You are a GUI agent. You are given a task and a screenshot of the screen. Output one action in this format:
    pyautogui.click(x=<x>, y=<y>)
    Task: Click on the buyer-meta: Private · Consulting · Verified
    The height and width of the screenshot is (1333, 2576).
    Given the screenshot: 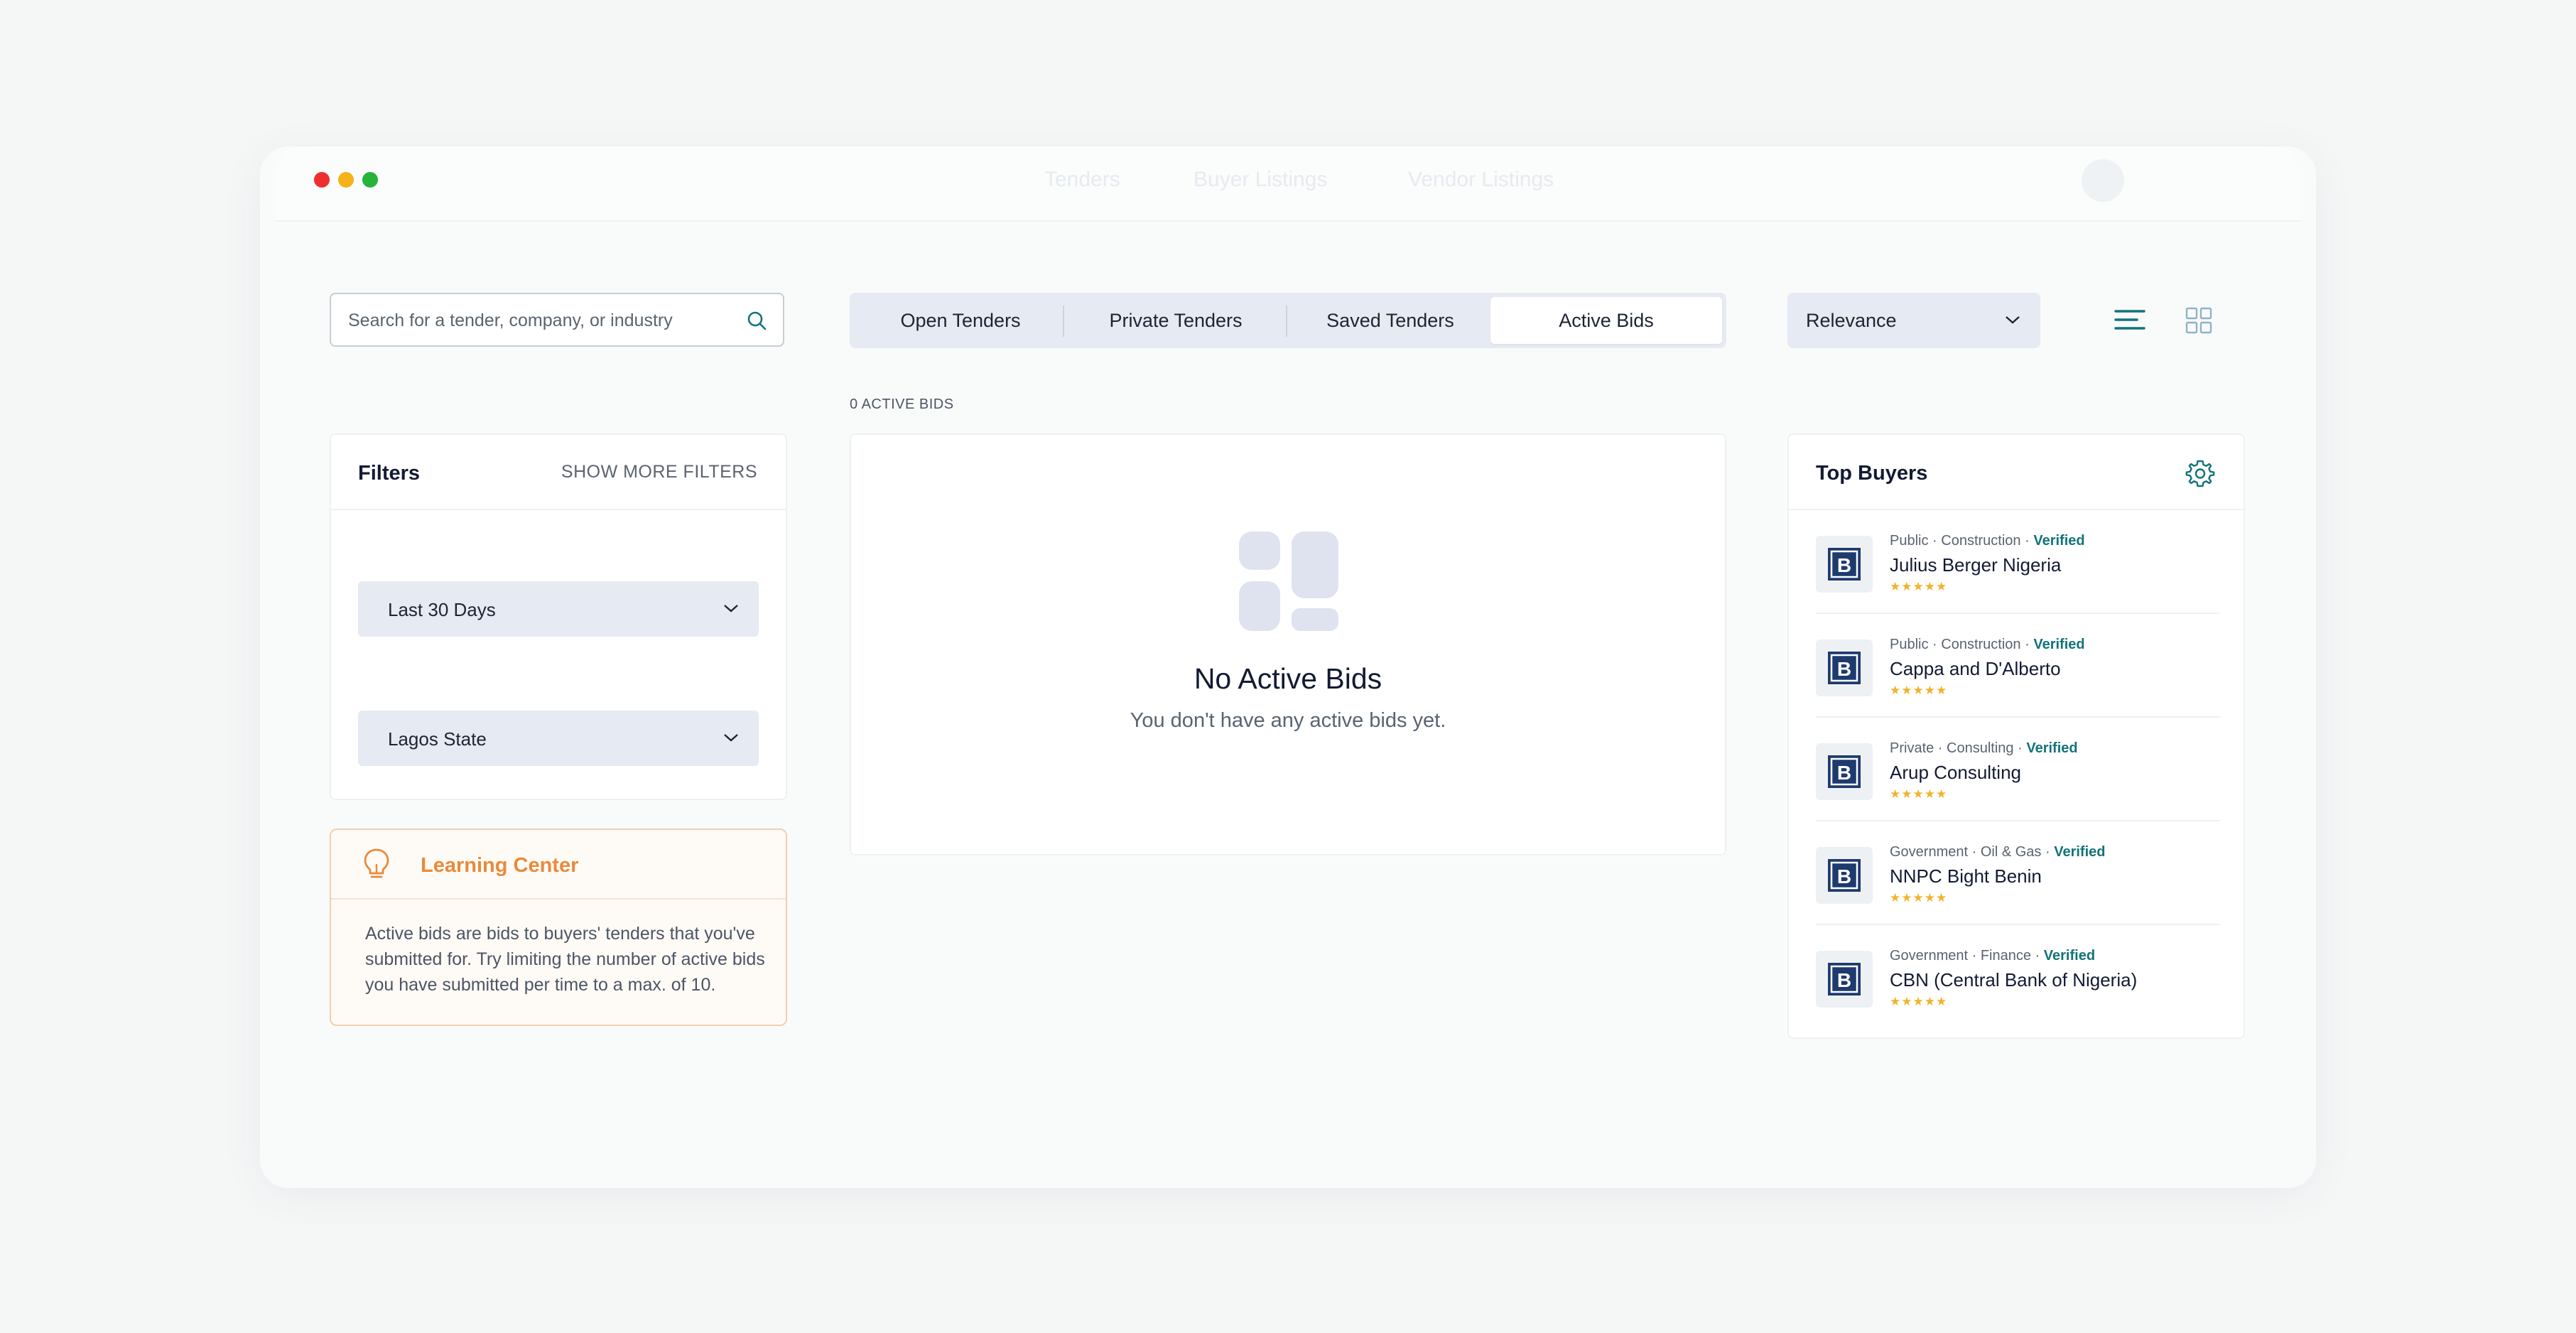 What is the action you would take?
    pyautogui.click(x=1984, y=748)
    